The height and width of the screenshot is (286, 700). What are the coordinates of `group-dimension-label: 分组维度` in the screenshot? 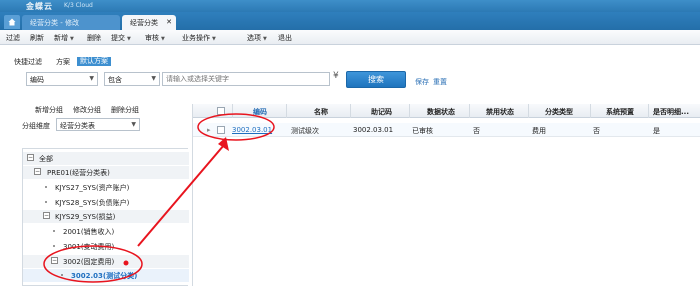 It's located at (36, 126).